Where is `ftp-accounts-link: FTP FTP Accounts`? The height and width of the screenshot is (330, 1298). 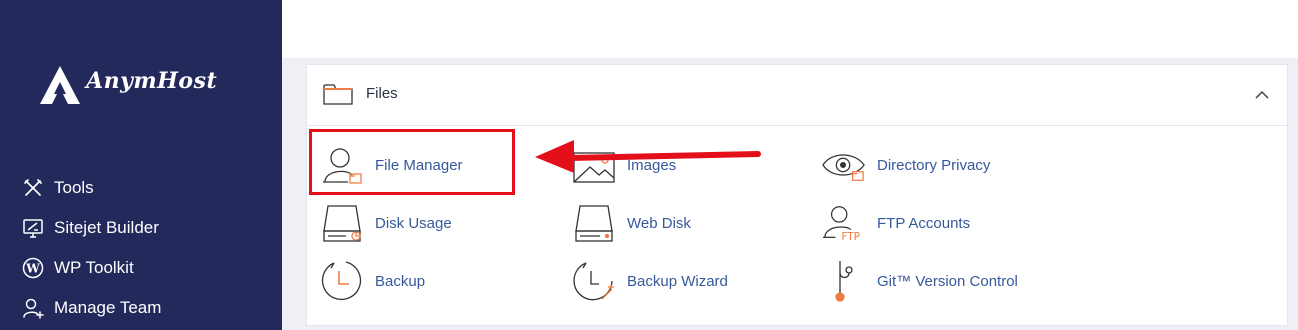 ftp-accounts-link: FTP FTP Accounts is located at coordinates (896, 223).